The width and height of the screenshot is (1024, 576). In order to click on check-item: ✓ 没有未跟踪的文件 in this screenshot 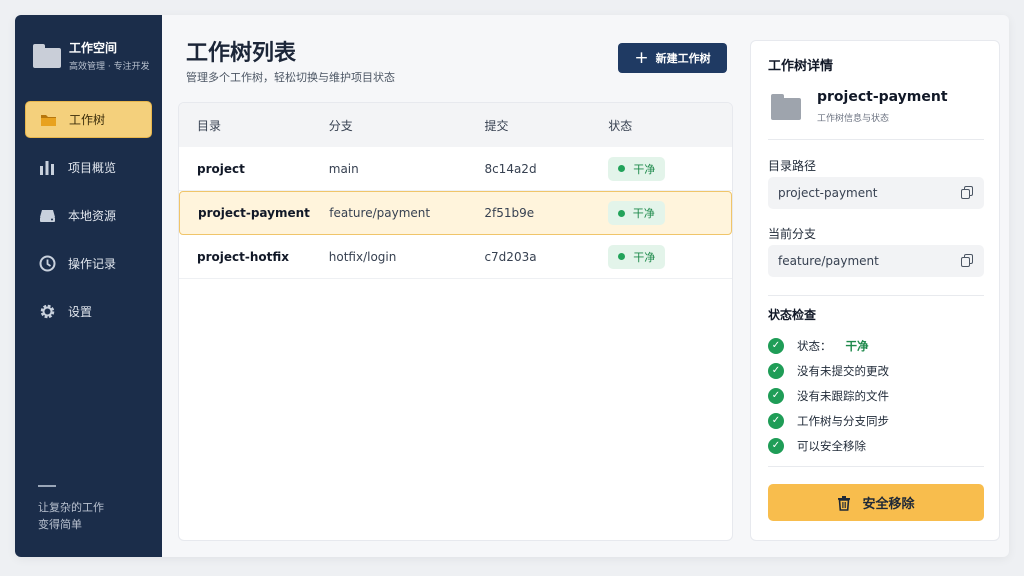, I will do `click(876, 395)`.